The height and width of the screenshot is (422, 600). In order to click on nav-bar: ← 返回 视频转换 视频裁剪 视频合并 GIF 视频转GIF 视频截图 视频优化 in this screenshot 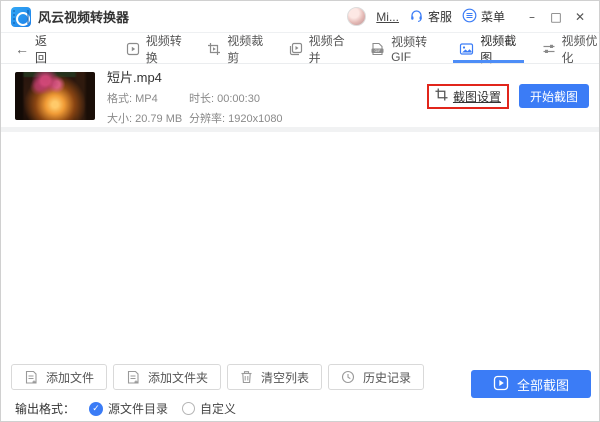, I will do `click(300, 49)`.